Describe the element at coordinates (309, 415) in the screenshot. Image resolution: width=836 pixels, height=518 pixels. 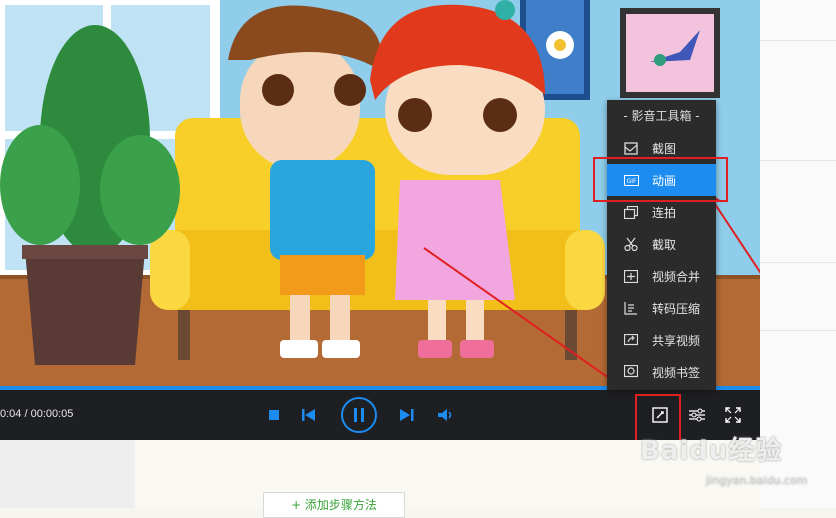
I see `previous-icon` at that location.